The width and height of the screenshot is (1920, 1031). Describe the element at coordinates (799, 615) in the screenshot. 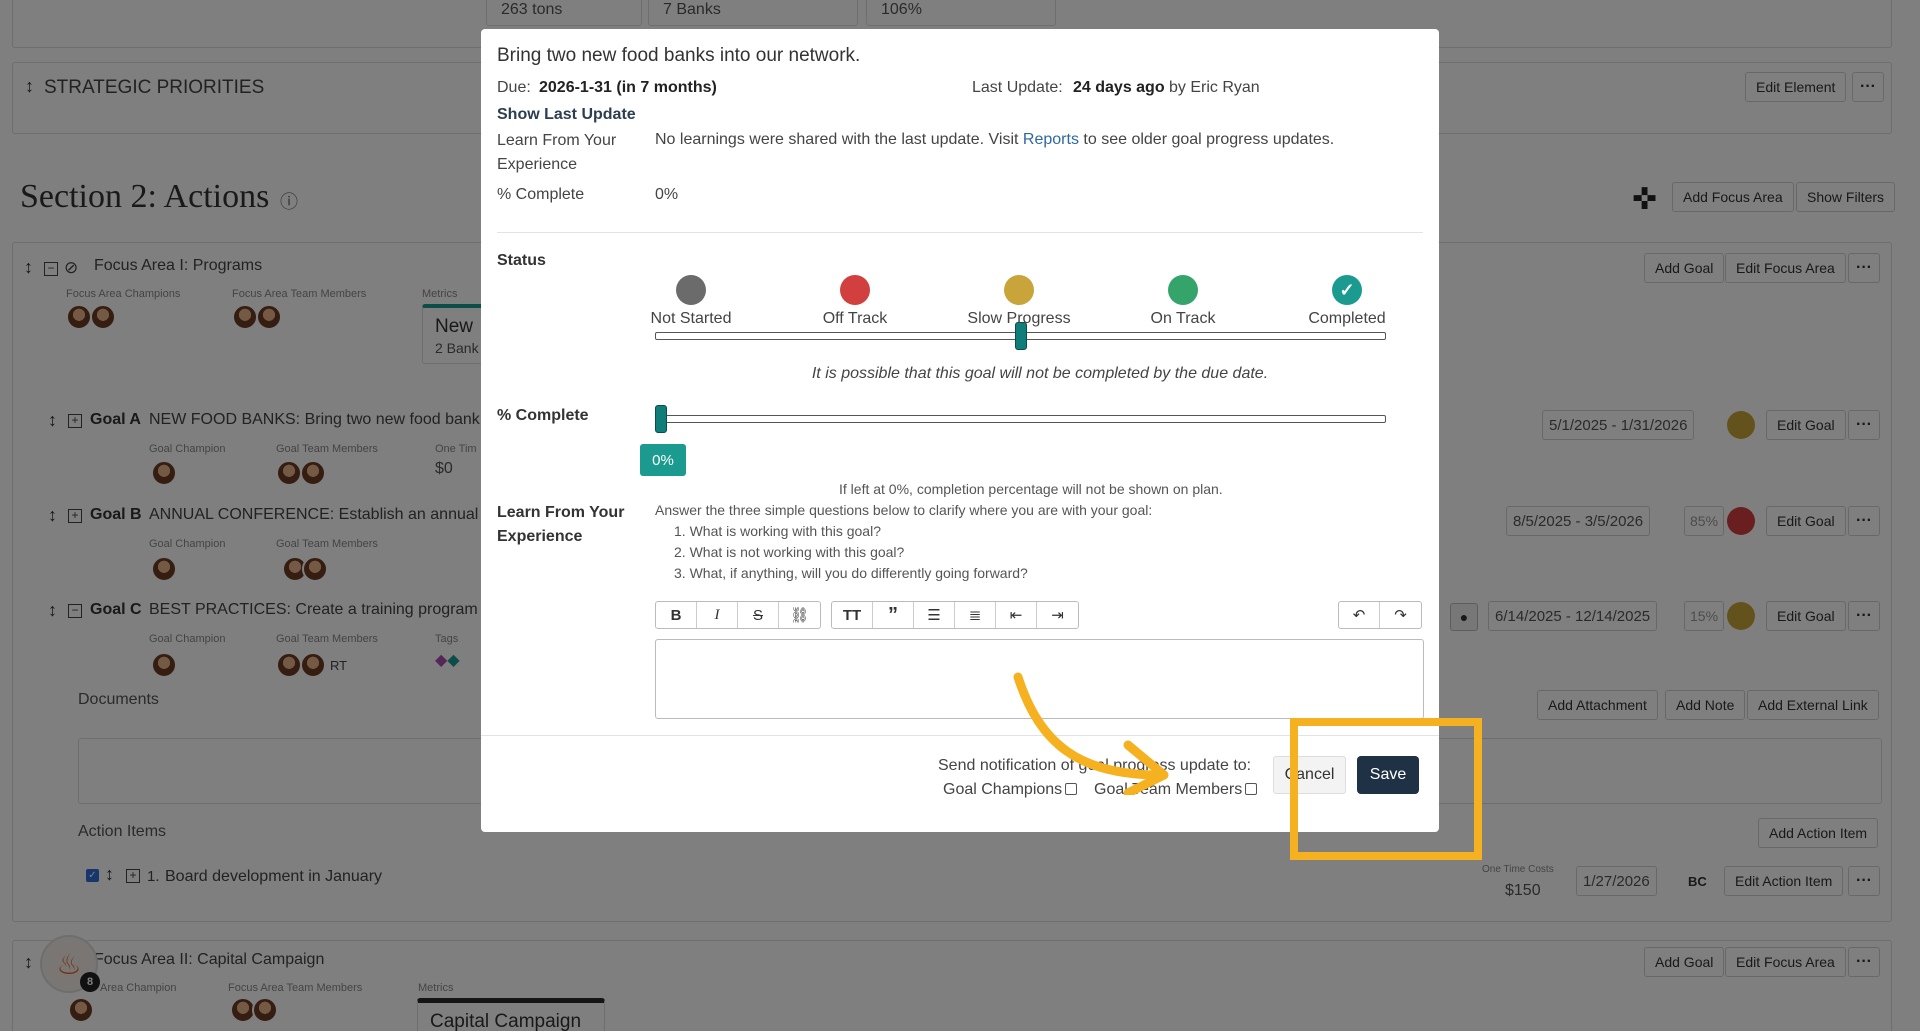

I see `link-icon: ⛓` at that location.